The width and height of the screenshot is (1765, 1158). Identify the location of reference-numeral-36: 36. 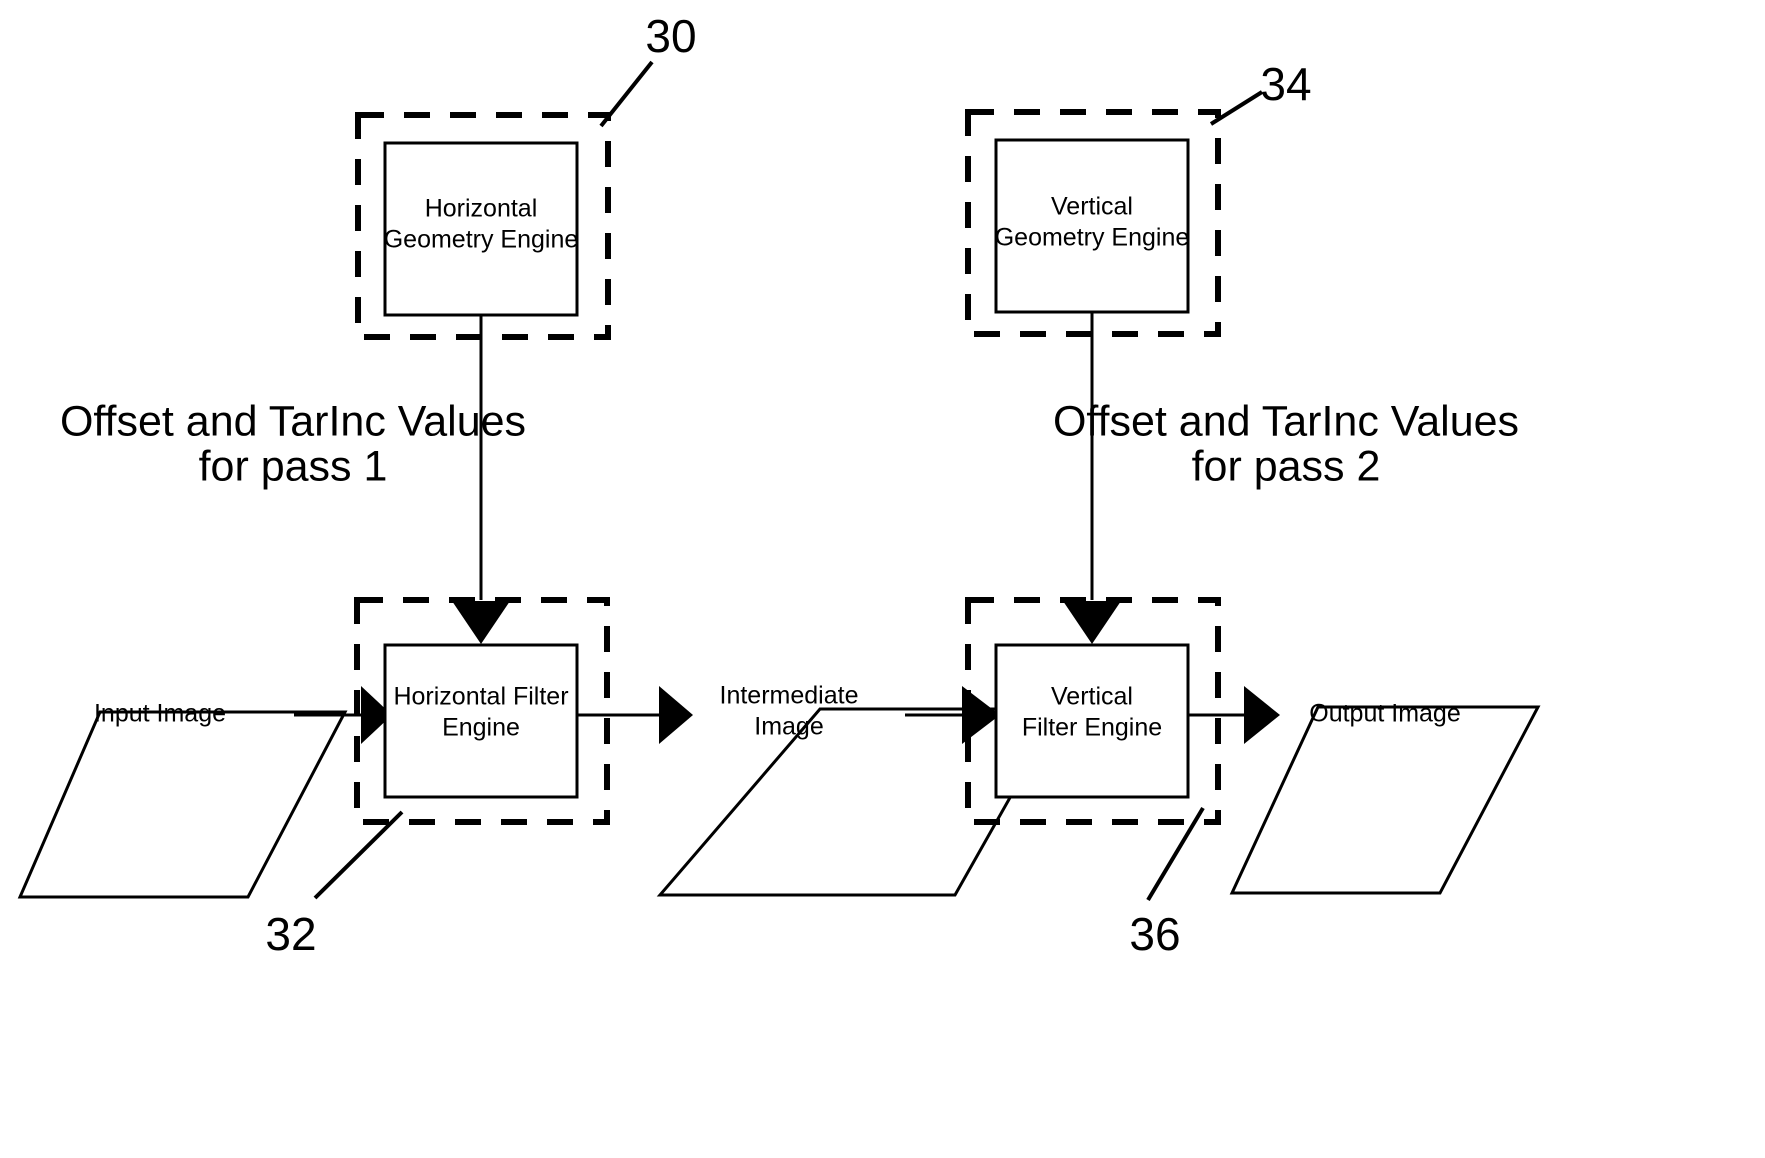
(1154, 934).